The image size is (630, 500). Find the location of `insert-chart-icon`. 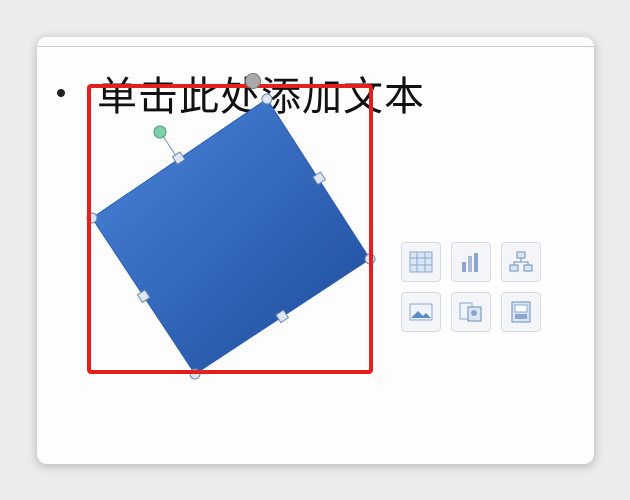

insert-chart-icon is located at coordinates (471, 262).